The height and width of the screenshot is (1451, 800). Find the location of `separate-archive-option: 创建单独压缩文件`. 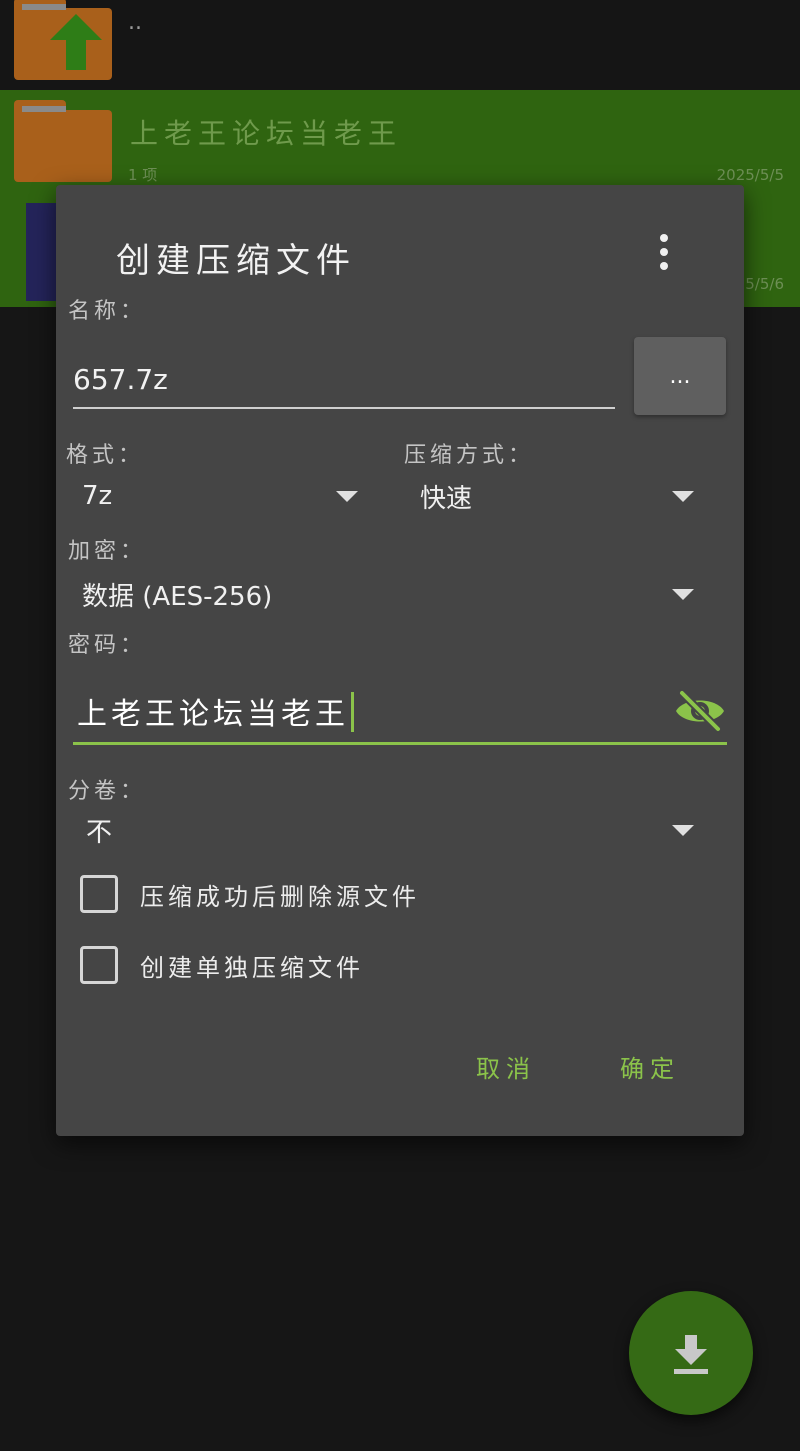

separate-archive-option: 创建单独压缩文件 is located at coordinates (222, 965).